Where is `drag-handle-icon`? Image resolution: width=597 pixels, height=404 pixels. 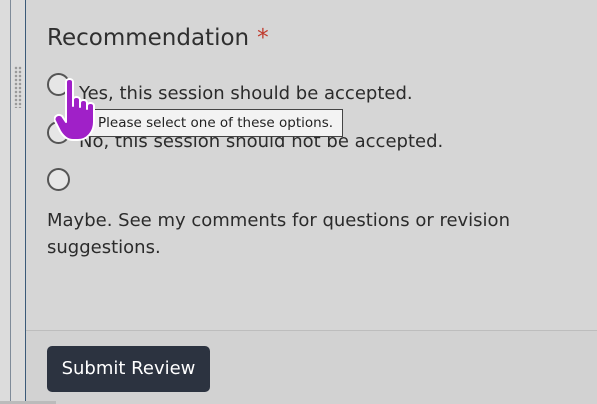 drag-handle-icon is located at coordinates (18, 87).